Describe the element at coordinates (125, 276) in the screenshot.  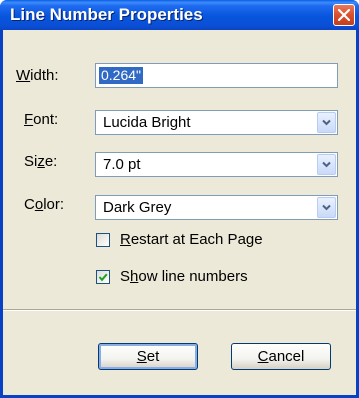
I see `show-label-prefix: S` at that location.